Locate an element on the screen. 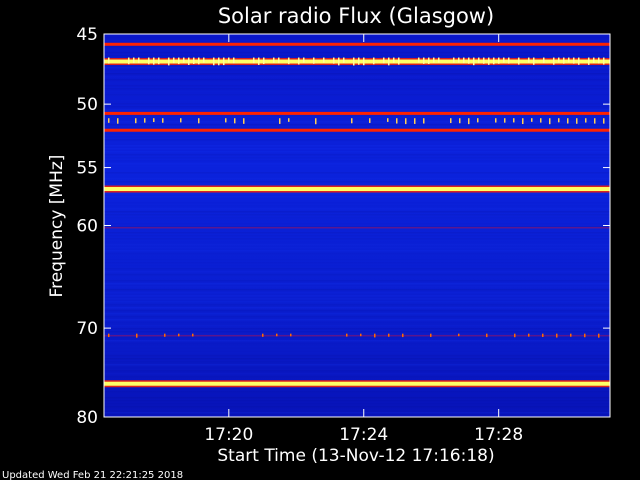 The image size is (640, 480). y-tick-label: 80 is located at coordinates (87, 418).